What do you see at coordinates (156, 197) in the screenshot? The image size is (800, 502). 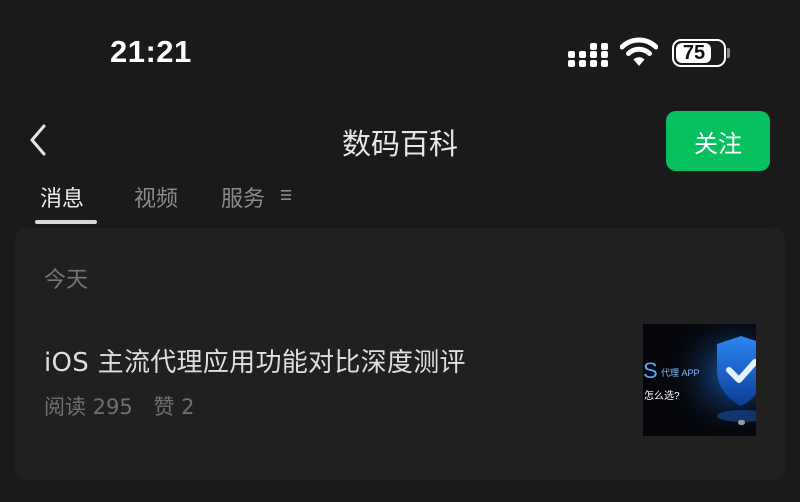 I see `tab-videos: 视频` at bounding box center [156, 197].